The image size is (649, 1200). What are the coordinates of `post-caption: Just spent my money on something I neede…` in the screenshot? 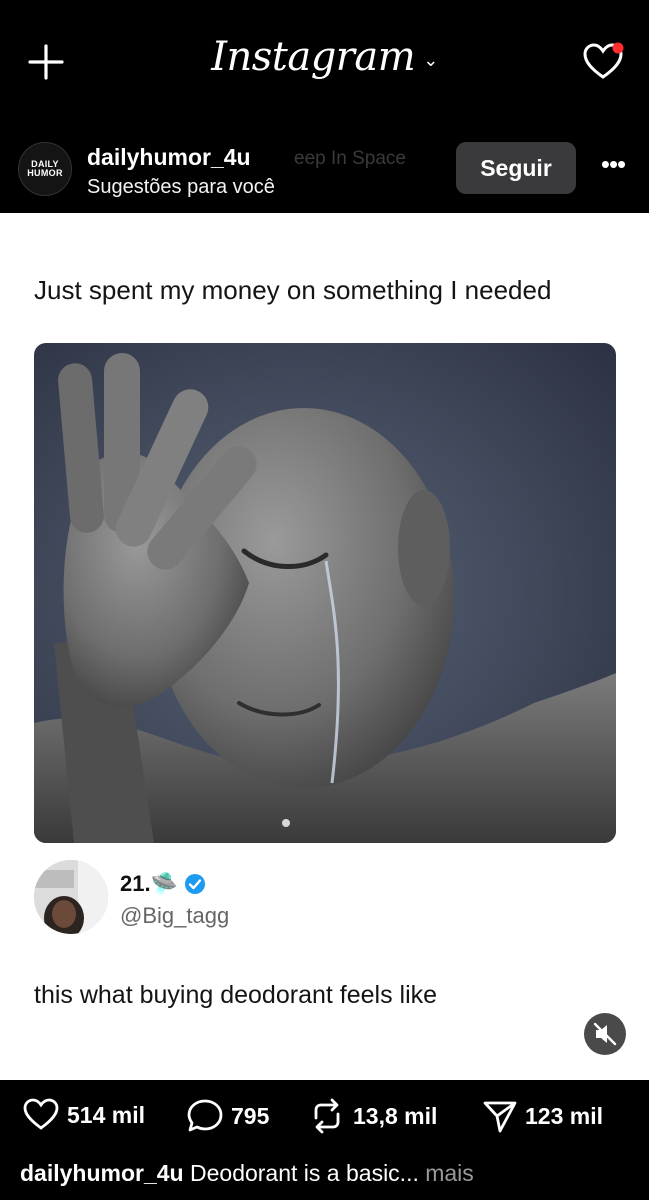 It's located at (293, 290).